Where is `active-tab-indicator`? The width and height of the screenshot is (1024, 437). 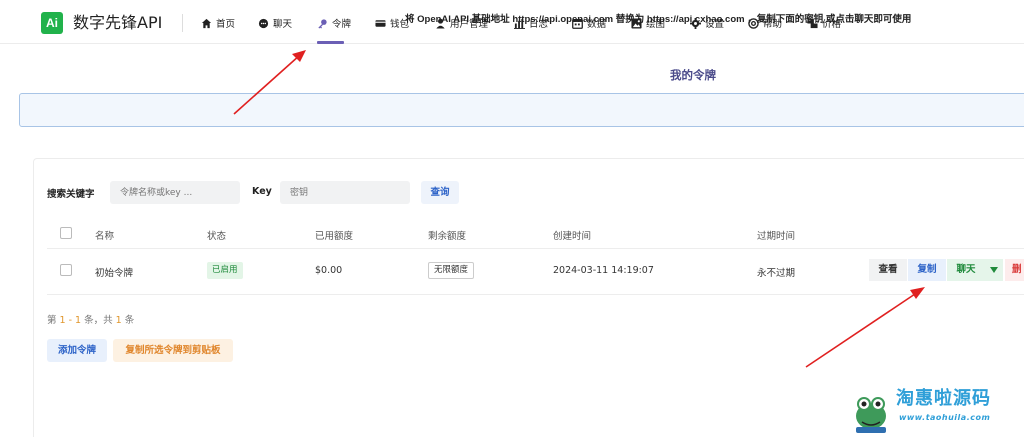
active-tab-indicator is located at coordinates (330, 42).